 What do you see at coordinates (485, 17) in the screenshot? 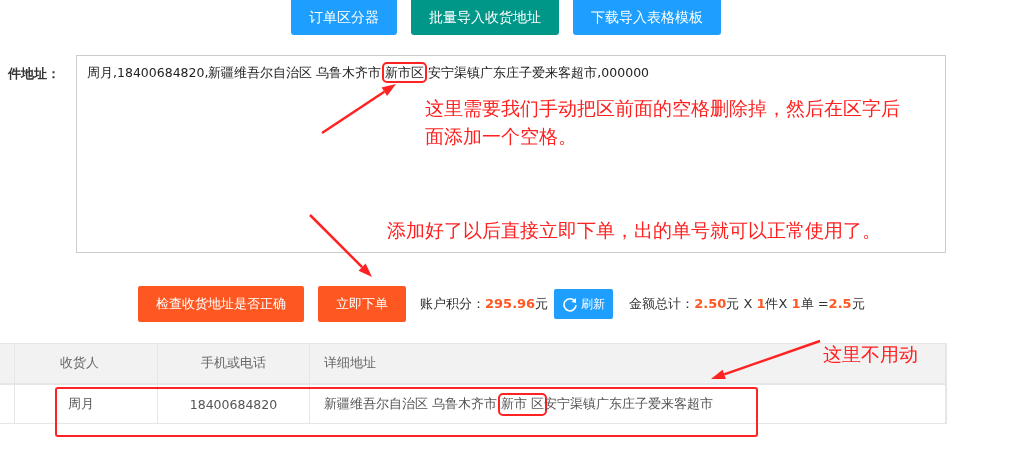
I see `toolbar-button: 批量导入收货地址` at bounding box center [485, 17].